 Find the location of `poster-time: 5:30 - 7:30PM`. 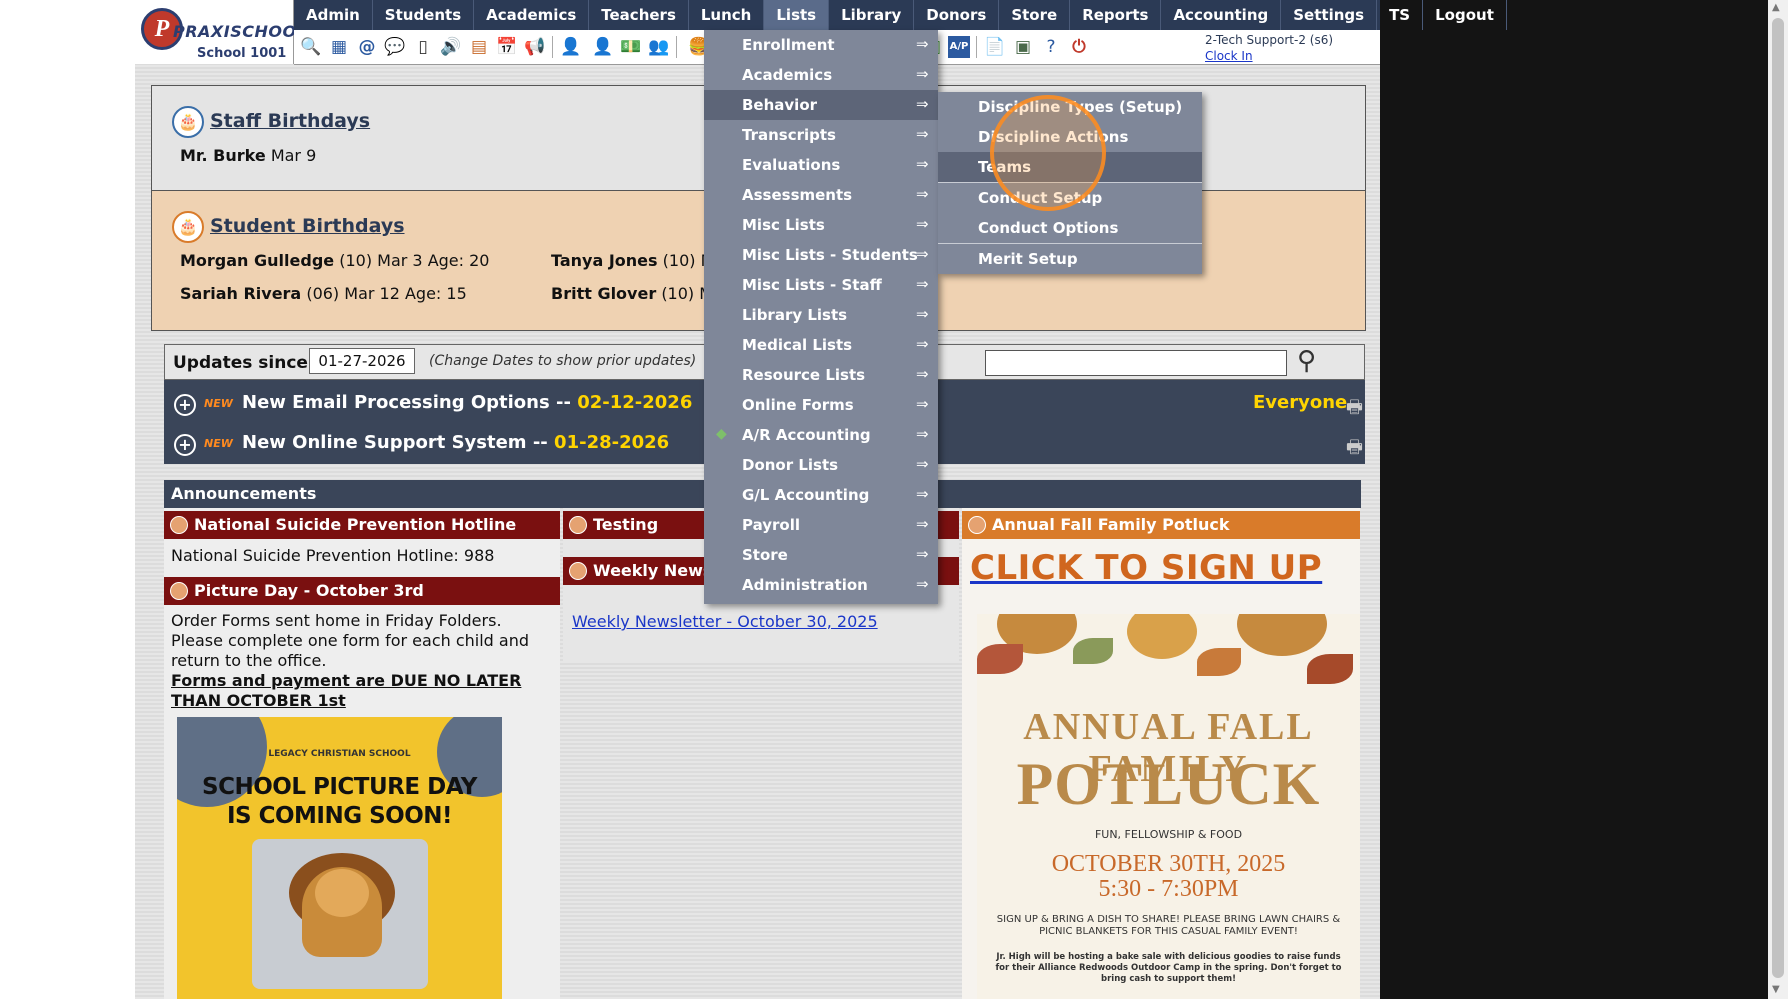

poster-time: 5:30 - 7:30PM is located at coordinates (1168, 889).